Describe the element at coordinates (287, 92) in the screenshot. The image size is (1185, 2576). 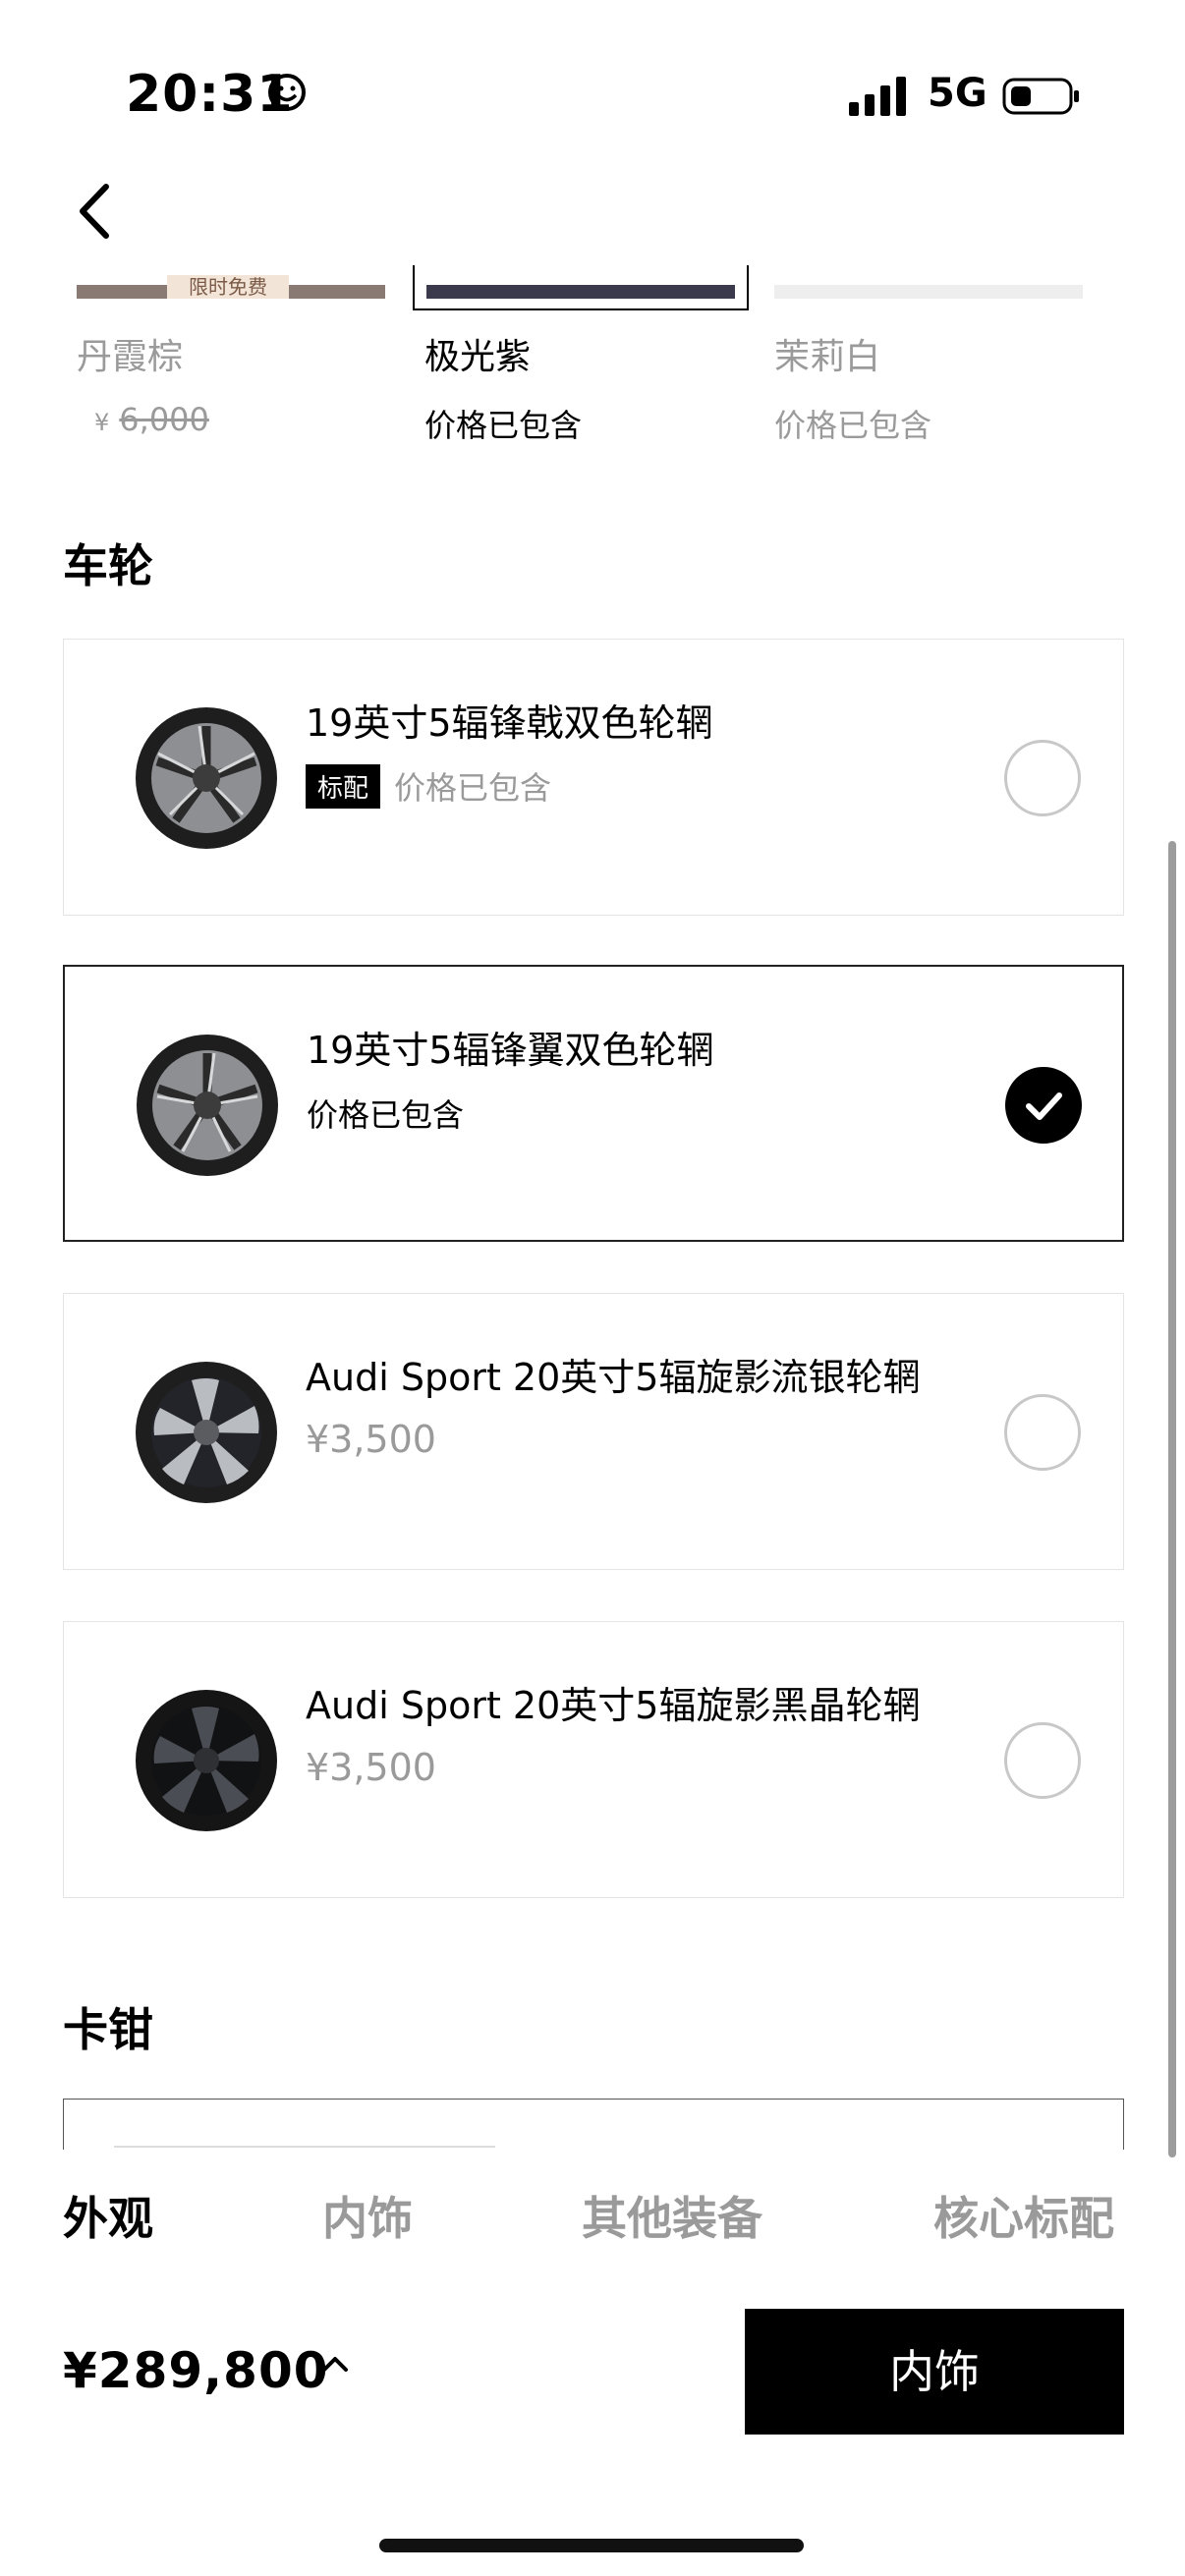
I see `smiley-icon` at that location.